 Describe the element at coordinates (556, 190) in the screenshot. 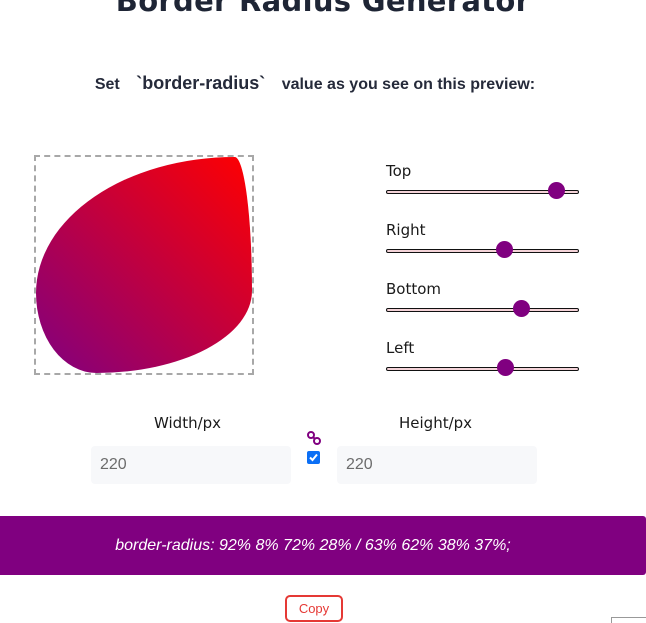

I see `slider-thumb-top` at that location.